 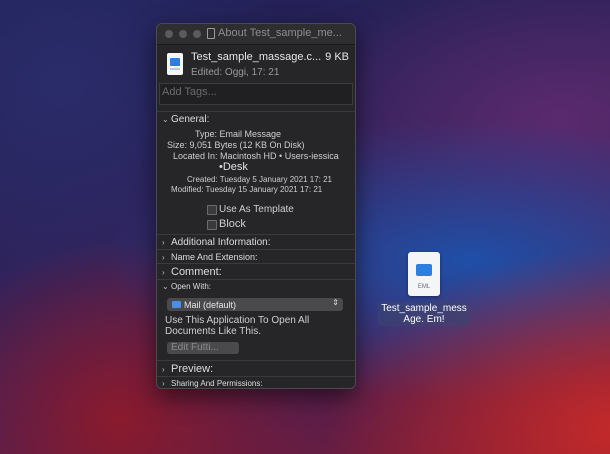 I want to click on eml-file-icon: EML, so click(x=424, y=274).